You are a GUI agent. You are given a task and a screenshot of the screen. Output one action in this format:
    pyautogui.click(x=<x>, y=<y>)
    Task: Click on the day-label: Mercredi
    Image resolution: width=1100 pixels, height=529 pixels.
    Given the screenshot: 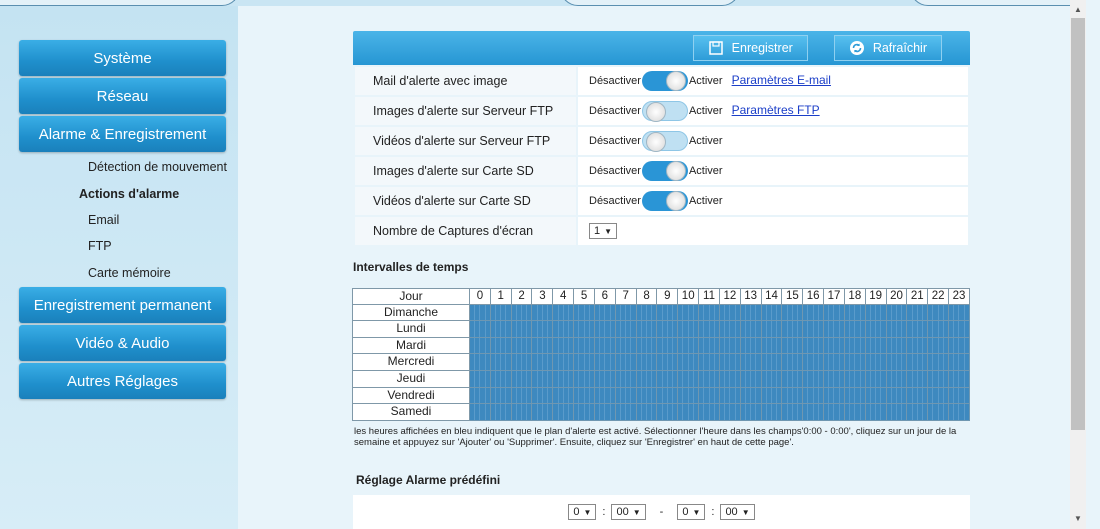 What is the action you would take?
    pyautogui.click(x=411, y=362)
    